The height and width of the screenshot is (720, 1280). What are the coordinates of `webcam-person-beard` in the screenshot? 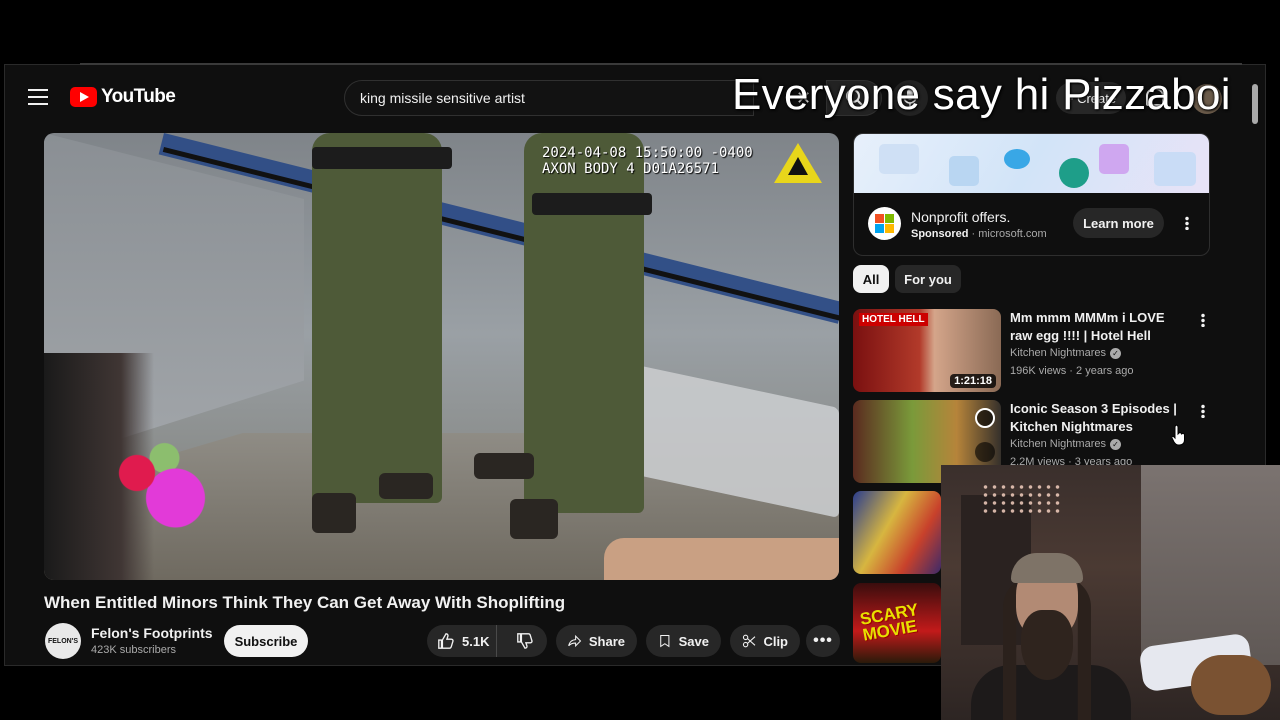 It's located at (1047, 645).